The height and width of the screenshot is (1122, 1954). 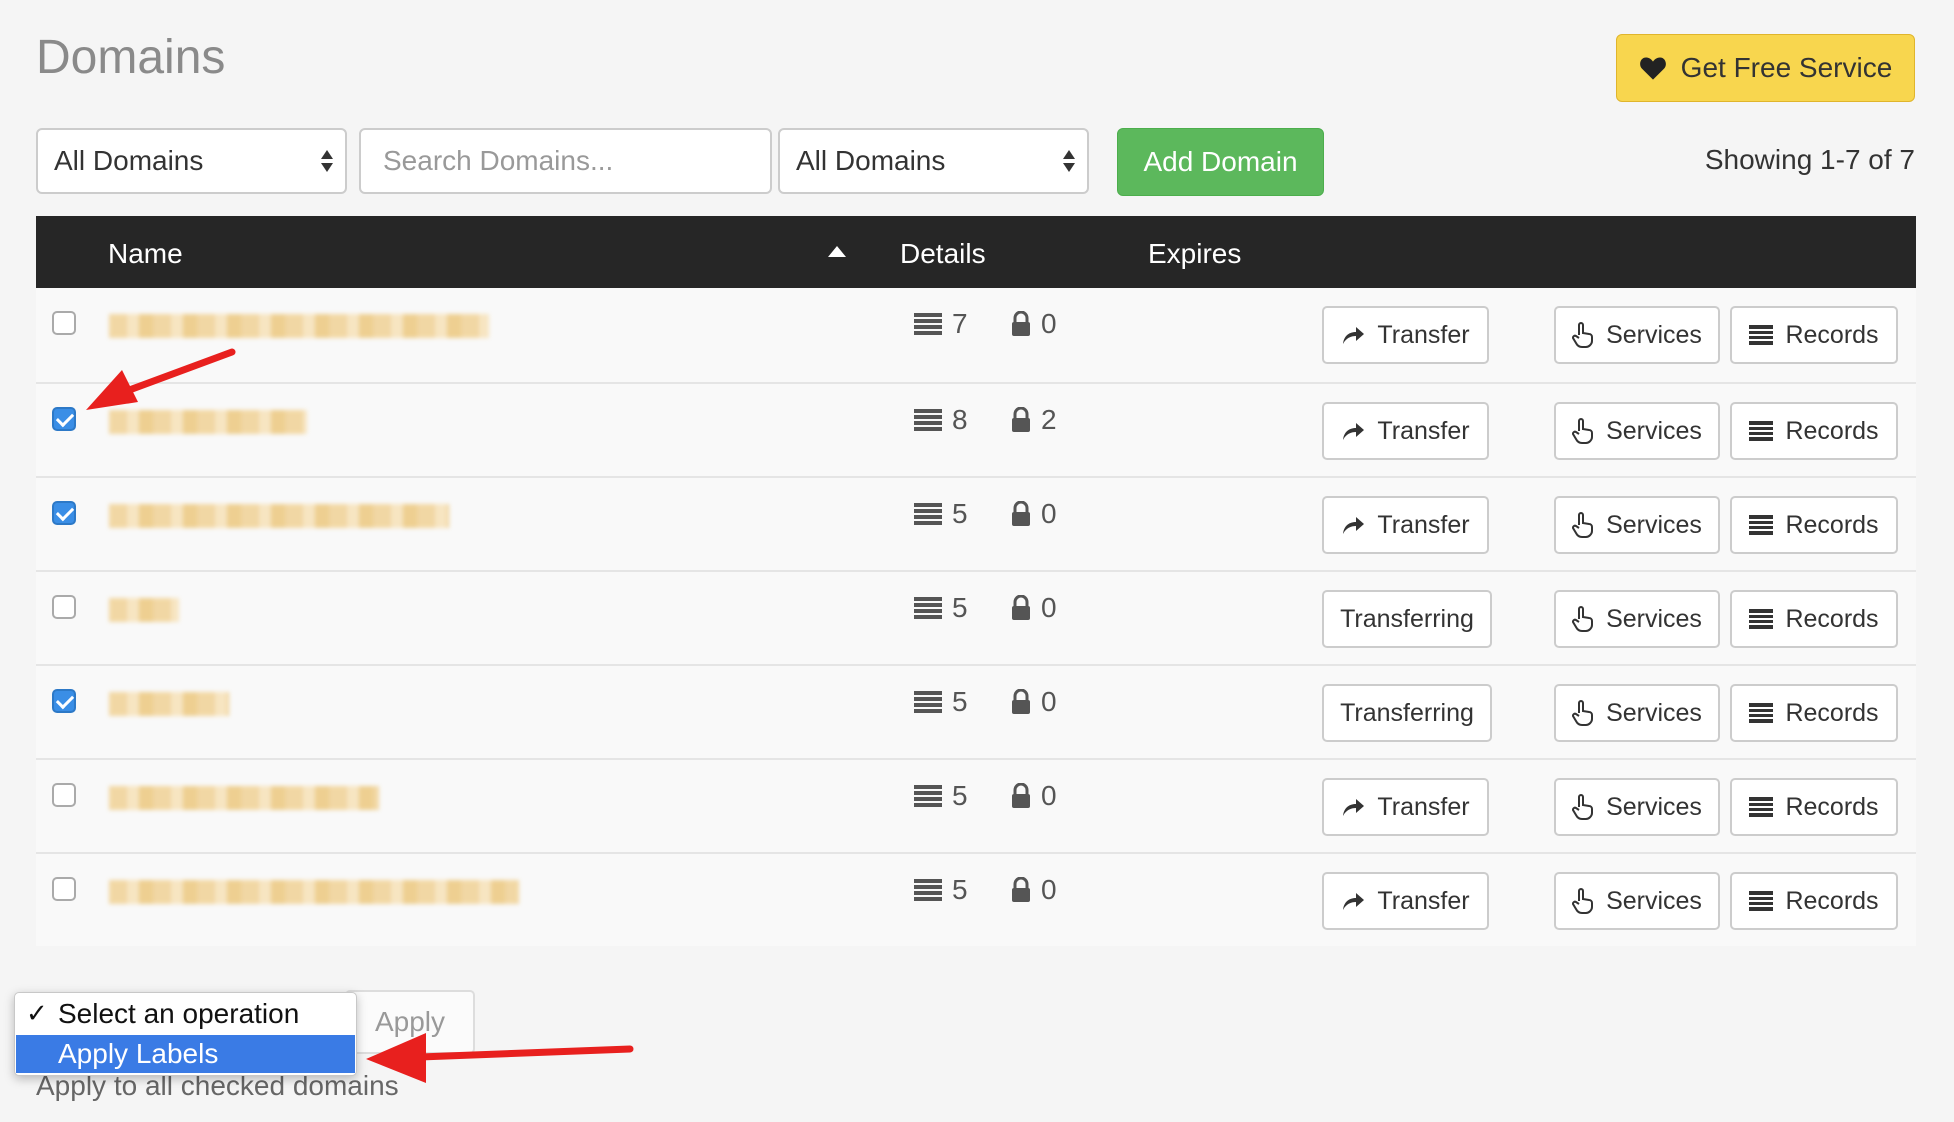 I want to click on lock-count-value: 0, so click(x=1049, y=795).